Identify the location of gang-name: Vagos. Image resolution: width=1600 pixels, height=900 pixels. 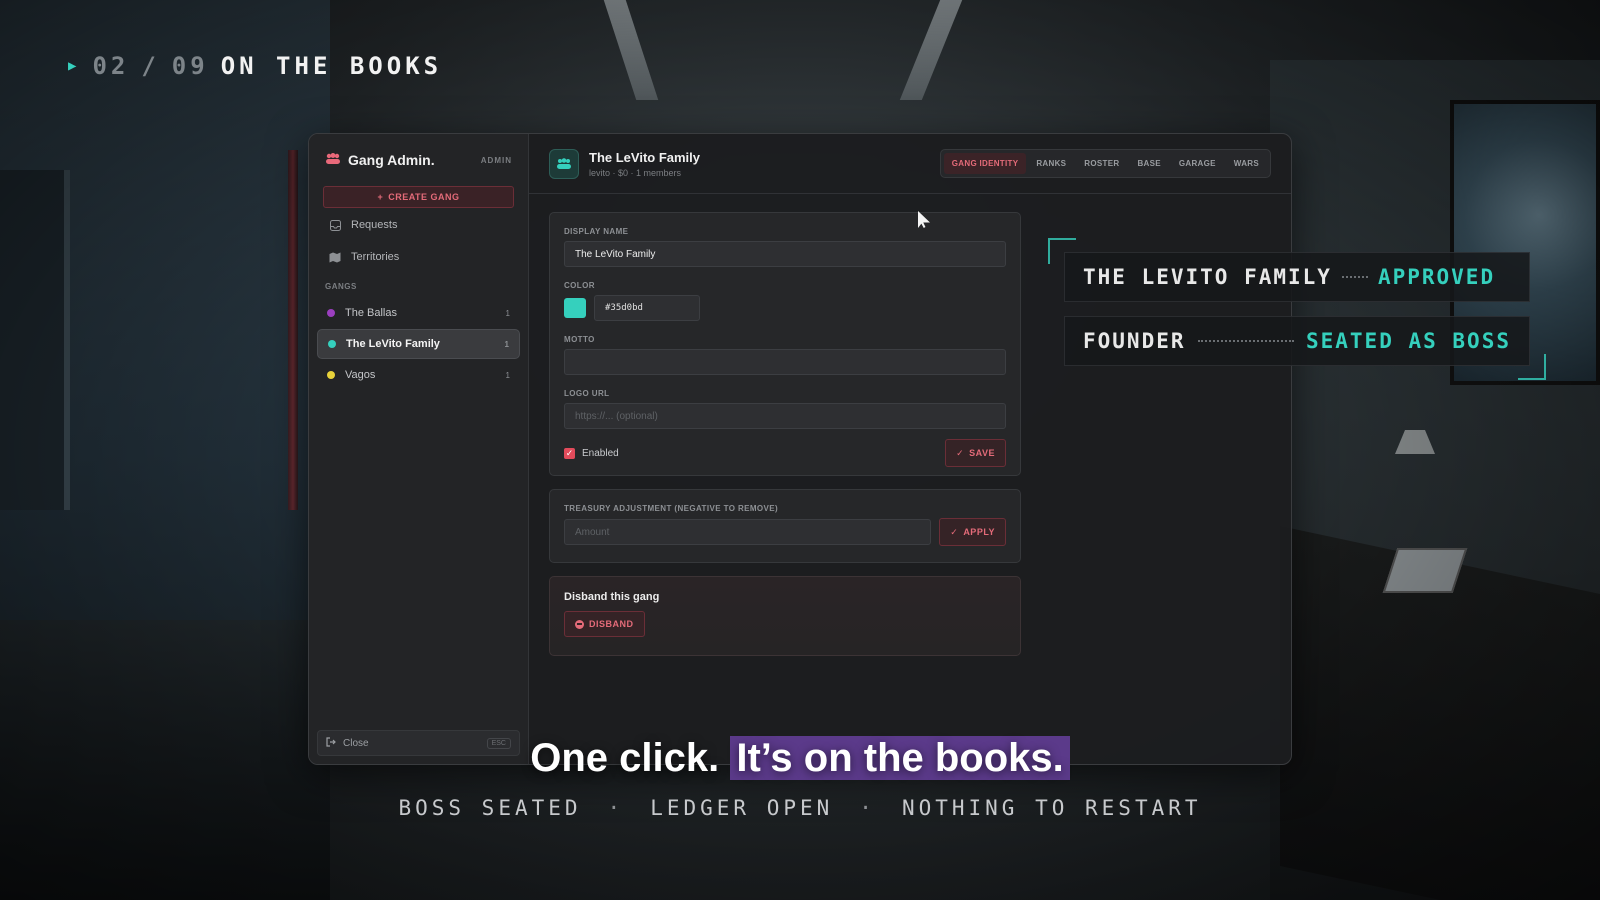
(360, 375).